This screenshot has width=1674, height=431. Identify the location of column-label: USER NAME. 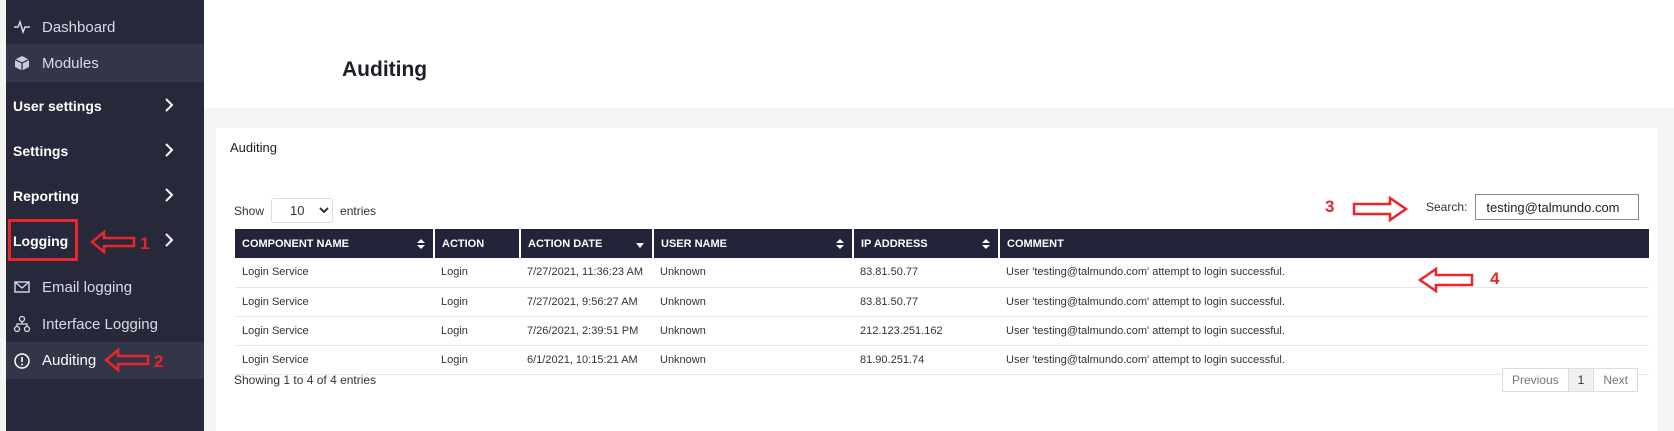
(694, 243).